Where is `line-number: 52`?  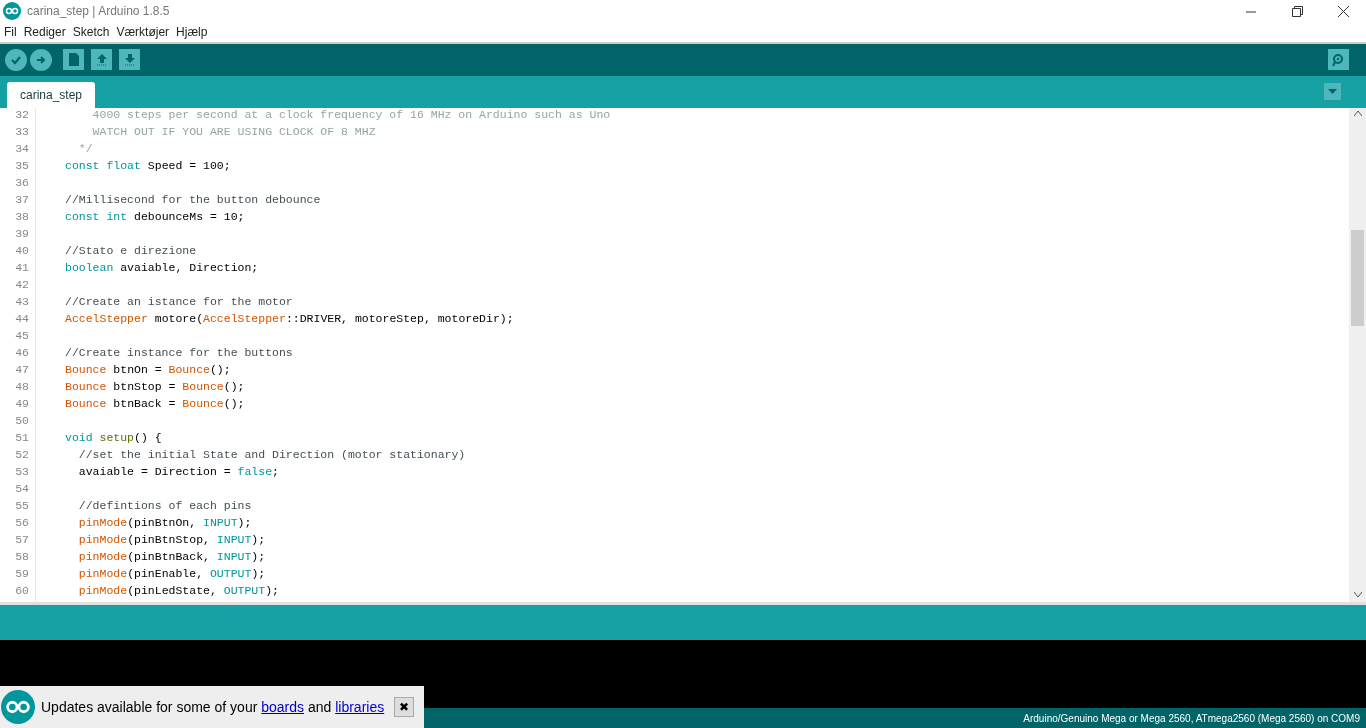
line-number: 52 is located at coordinates (22, 455).